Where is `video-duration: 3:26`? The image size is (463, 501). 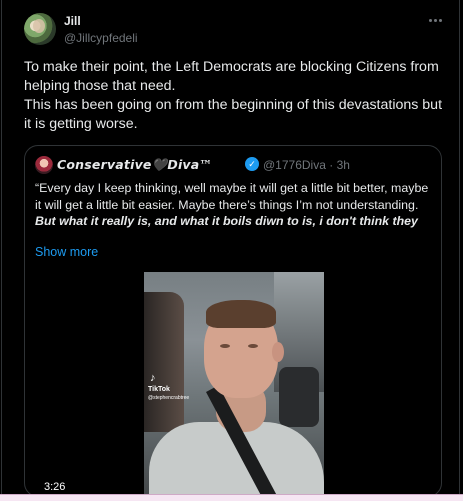
video-duration: 3:26 is located at coordinates (55, 487).